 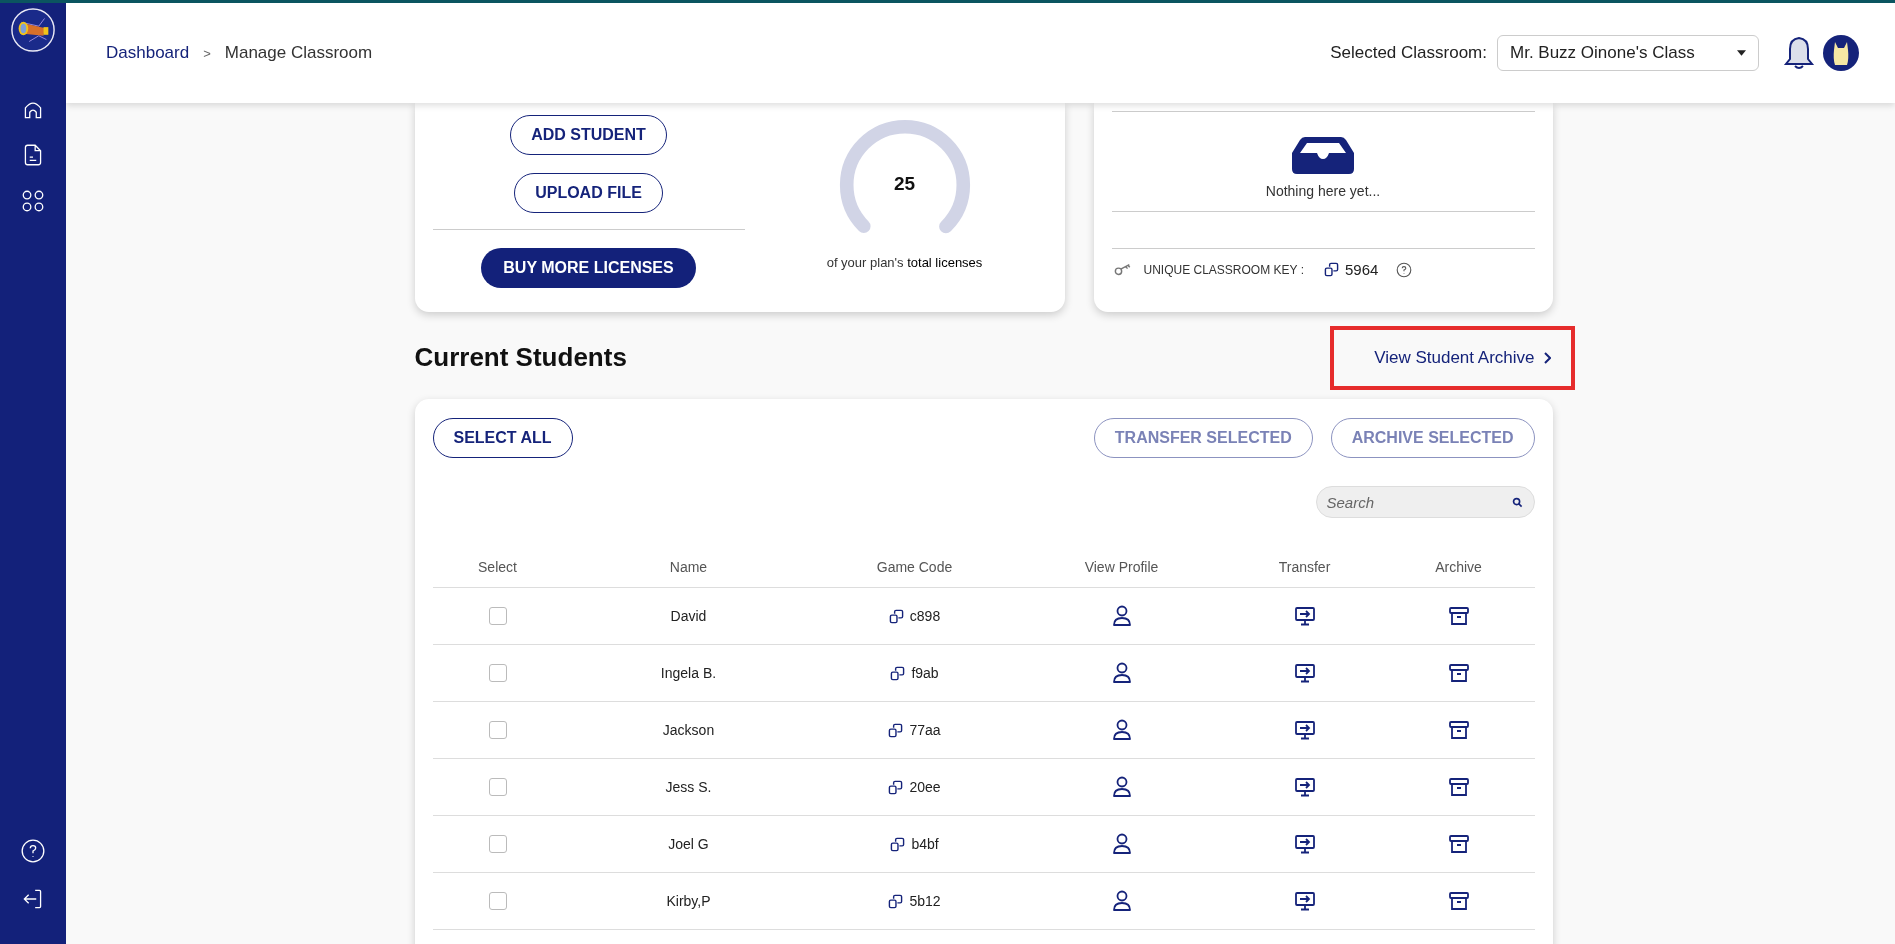 What do you see at coordinates (1408, 53) in the screenshot?
I see `classroom-label: Selected Classroom:` at bounding box center [1408, 53].